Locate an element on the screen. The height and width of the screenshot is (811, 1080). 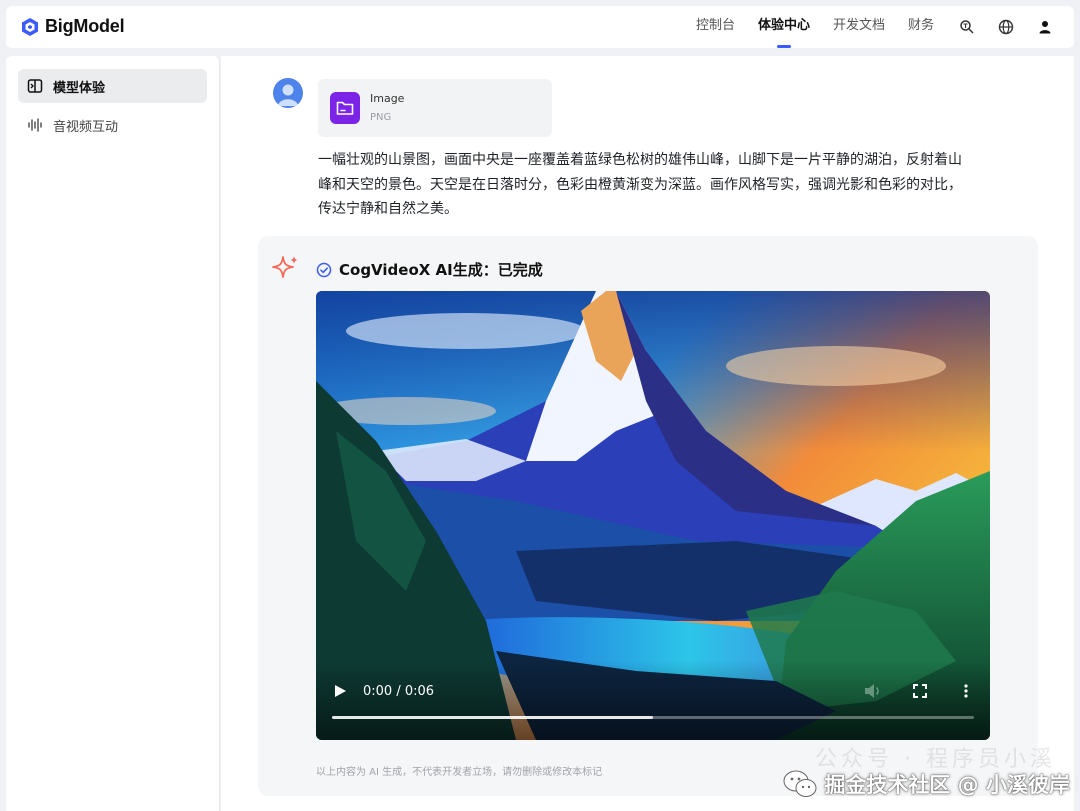
brand-logo: BigModel is located at coordinates (72, 26).